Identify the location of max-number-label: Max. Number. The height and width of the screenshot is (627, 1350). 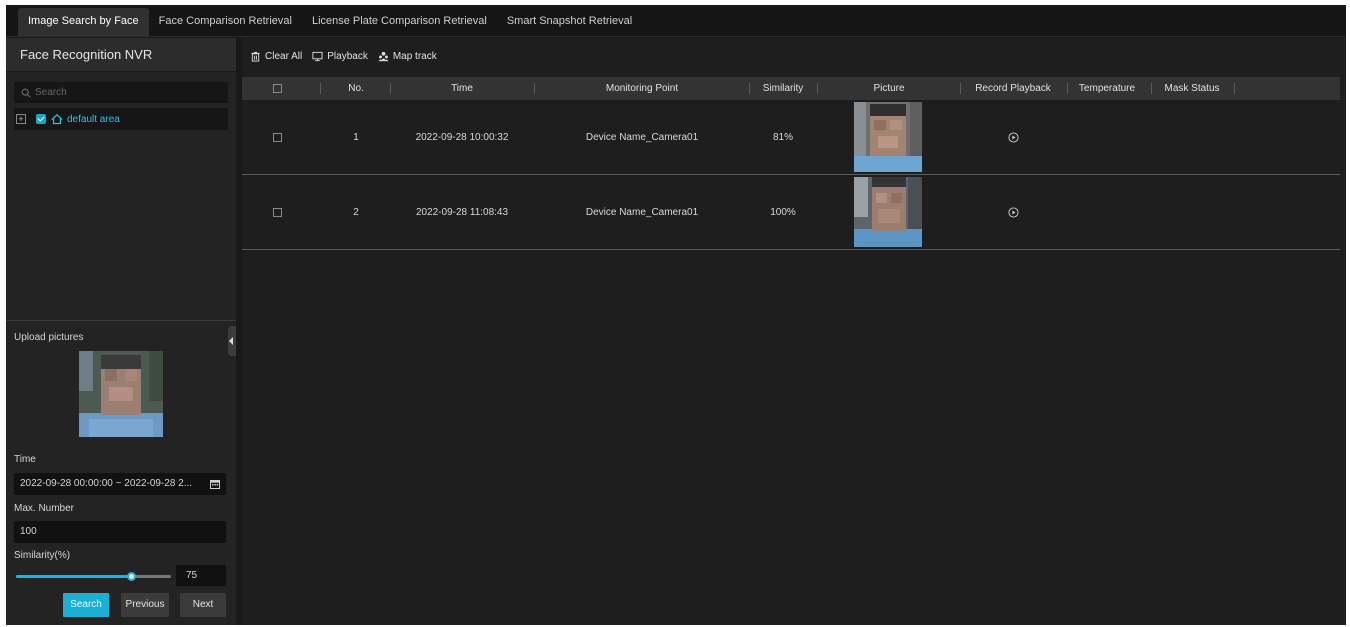
(44, 508).